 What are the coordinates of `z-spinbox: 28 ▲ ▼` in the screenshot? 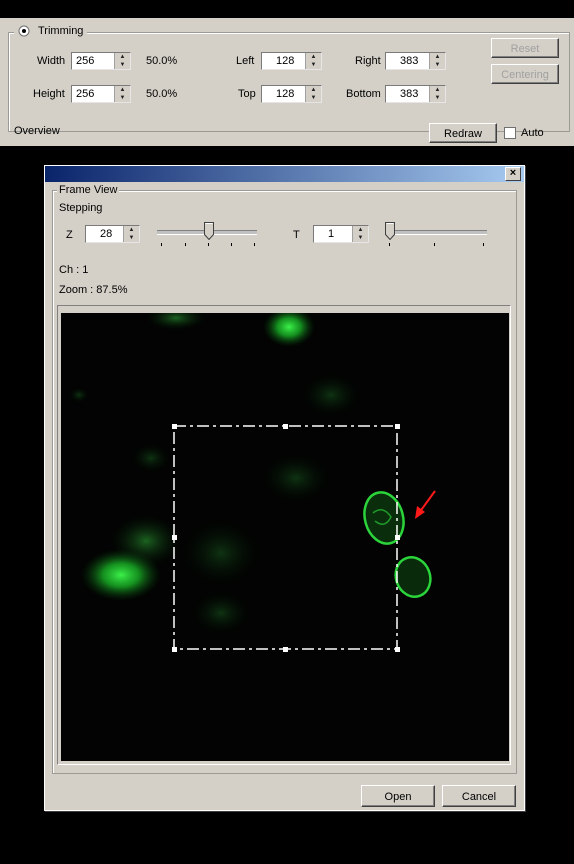 It's located at (112, 234).